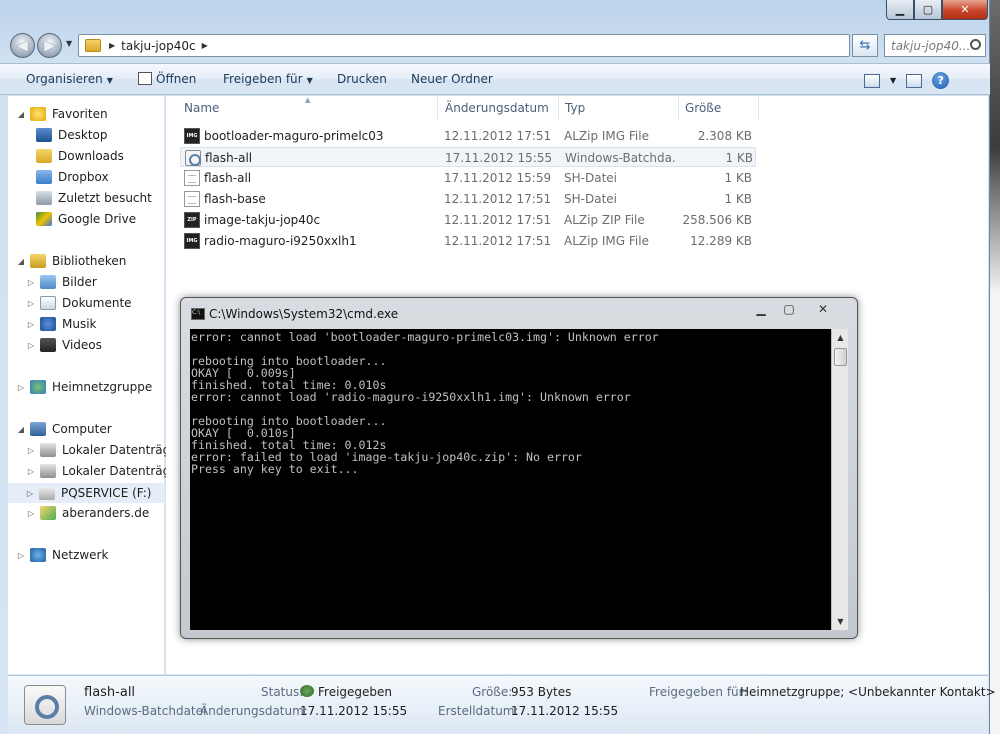  I want to click on details-status-label: Status:, so click(282, 692).